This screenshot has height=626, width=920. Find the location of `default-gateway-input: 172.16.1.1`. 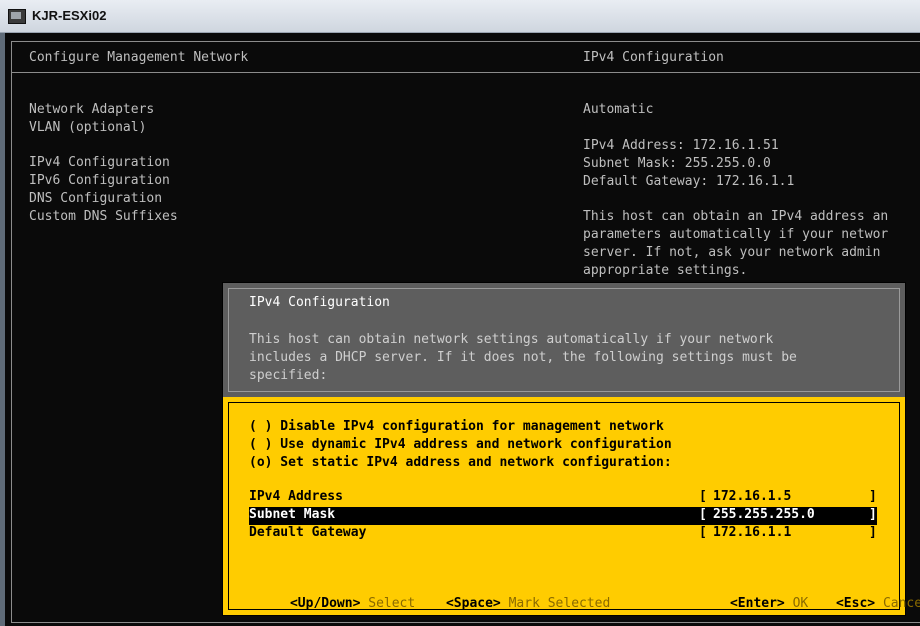

default-gateway-input: 172.16.1.1 is located at coordinates (752, 532).